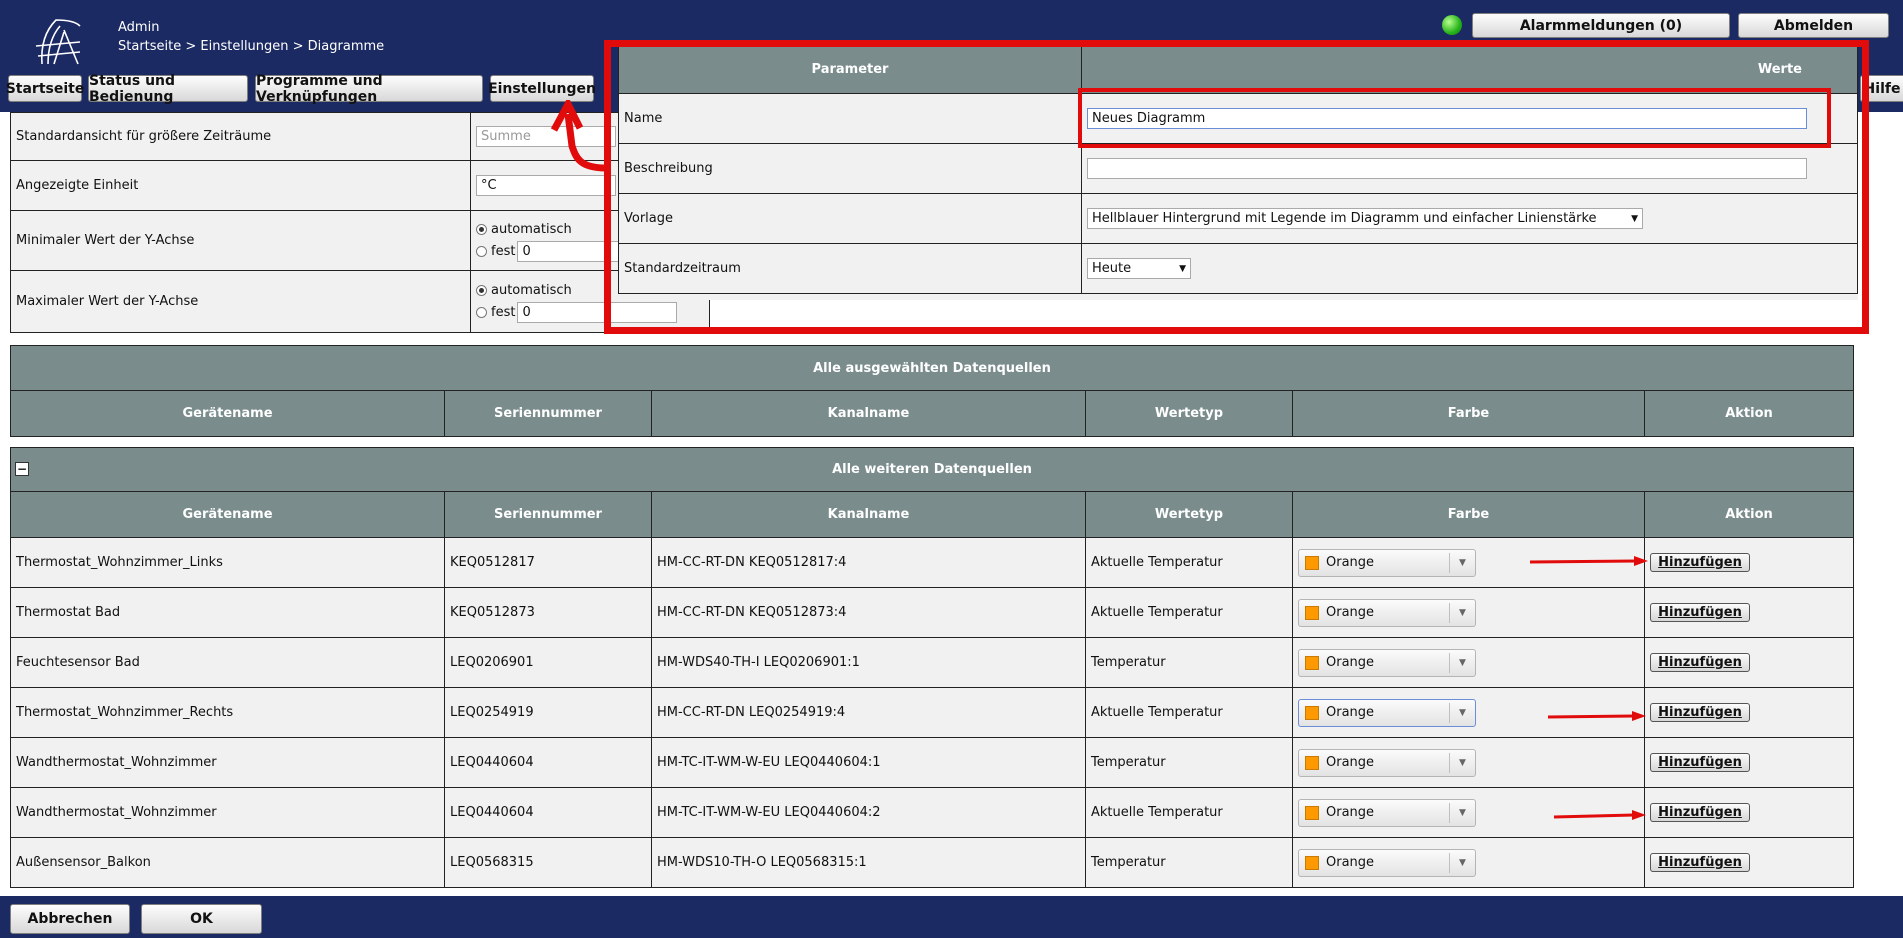 The width and height of the screenshot is (1903, 938). What do you see at coordinates (240, 136) in the screenshot?
I see `settings-label: Standardansicht für größere Zeiträume` at bounding box center [240, 136].